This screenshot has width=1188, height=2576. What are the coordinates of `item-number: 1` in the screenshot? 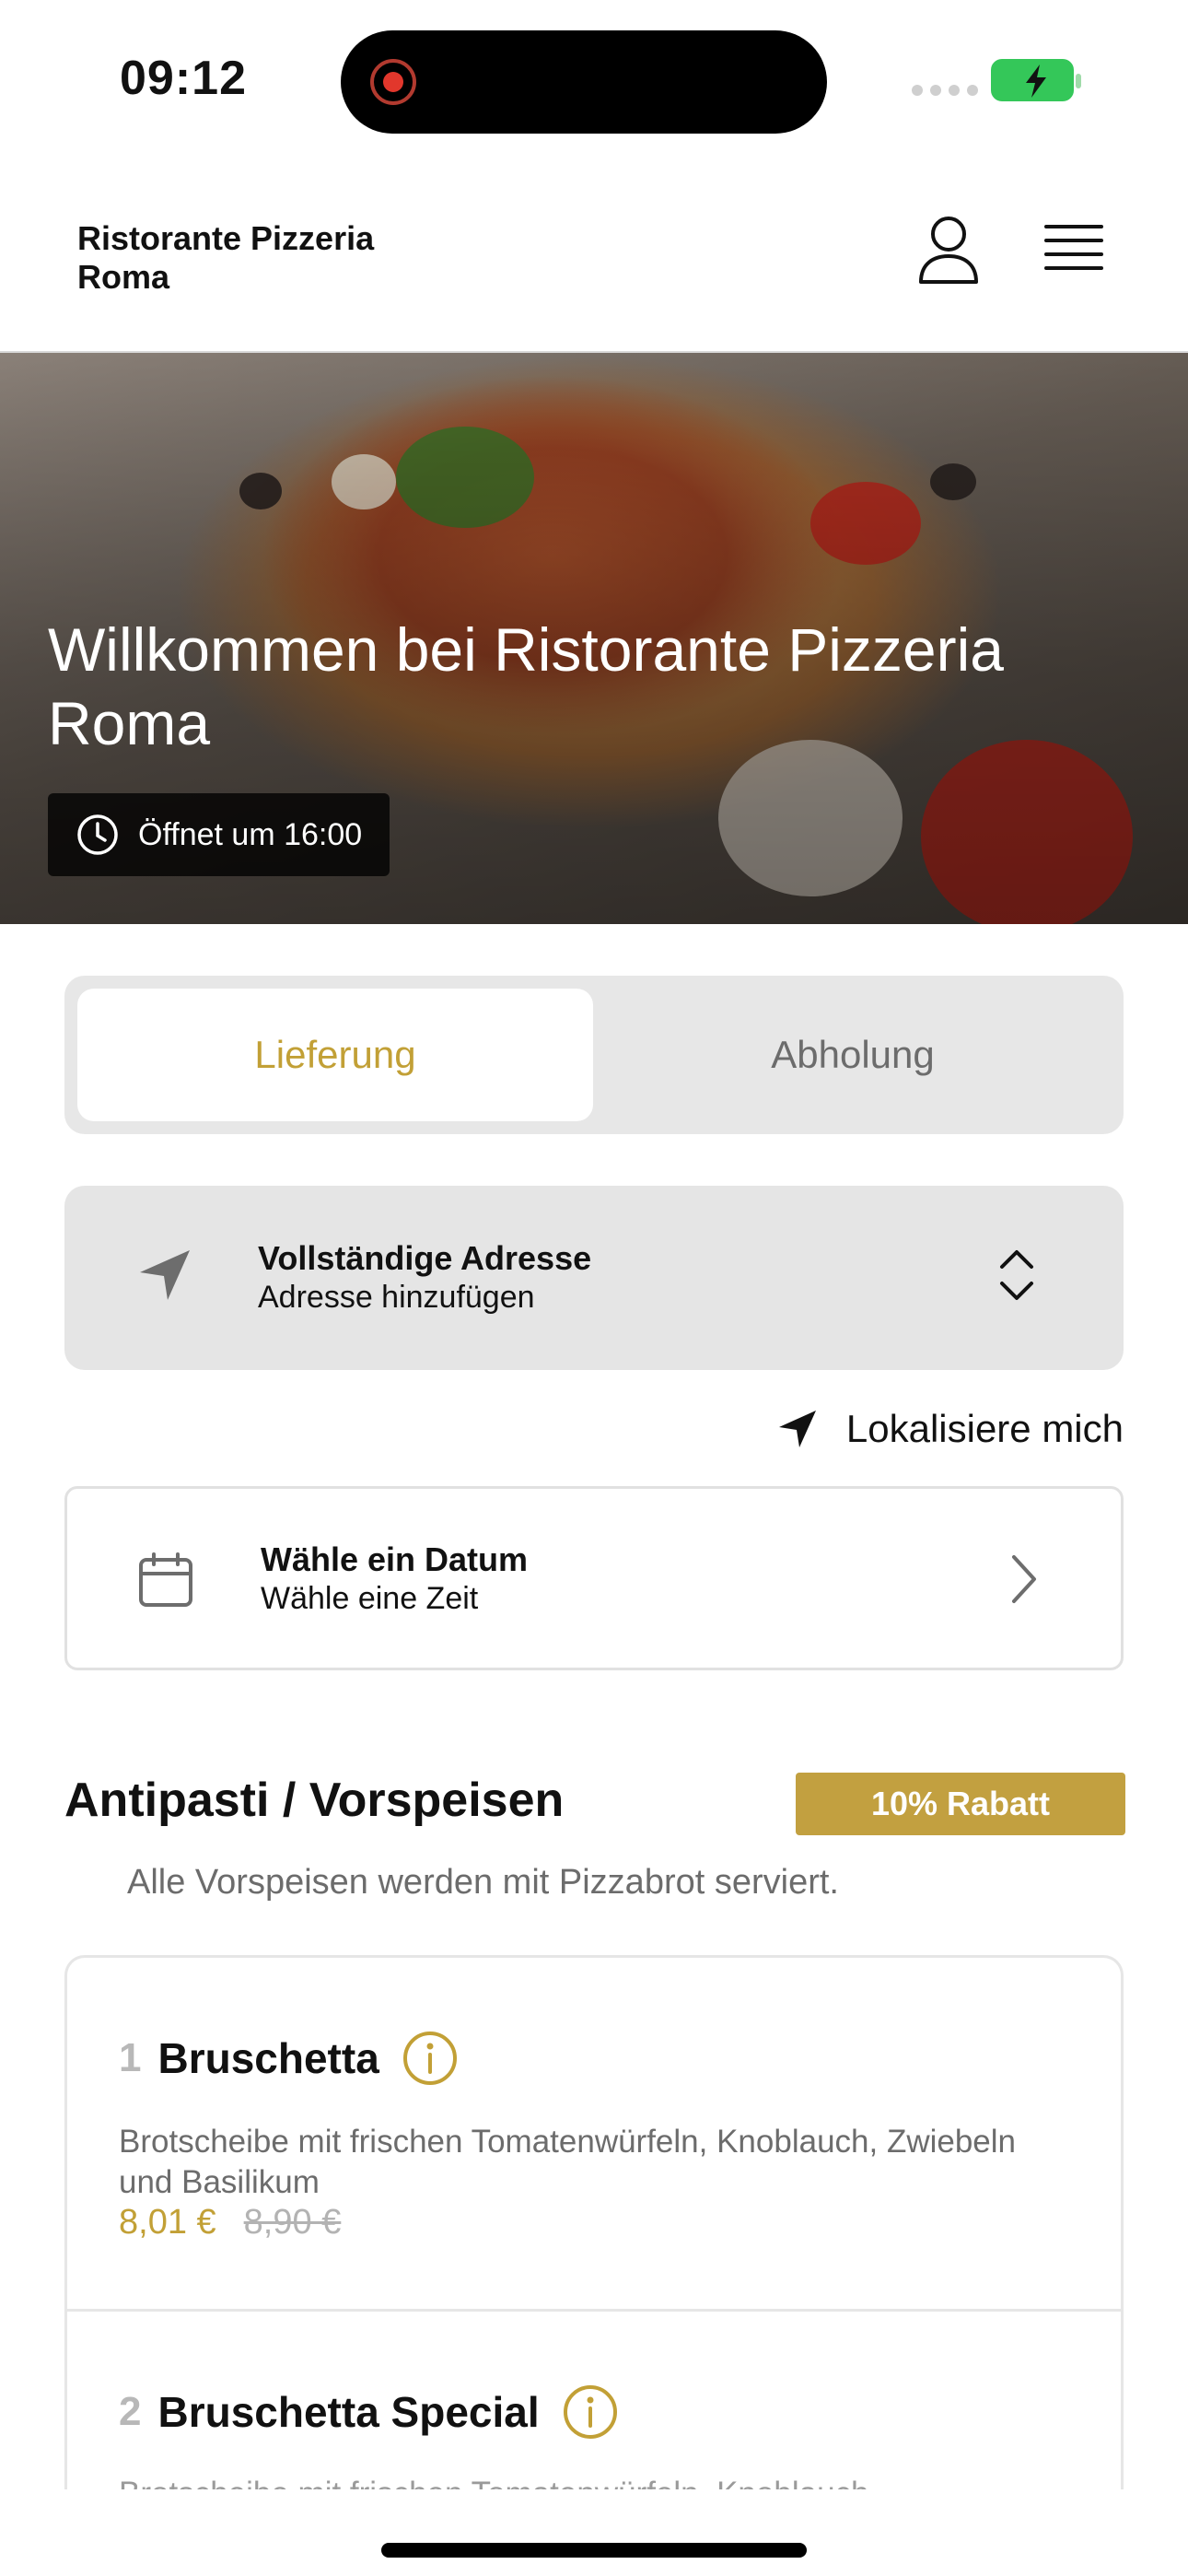 It's located at (130, 2057).